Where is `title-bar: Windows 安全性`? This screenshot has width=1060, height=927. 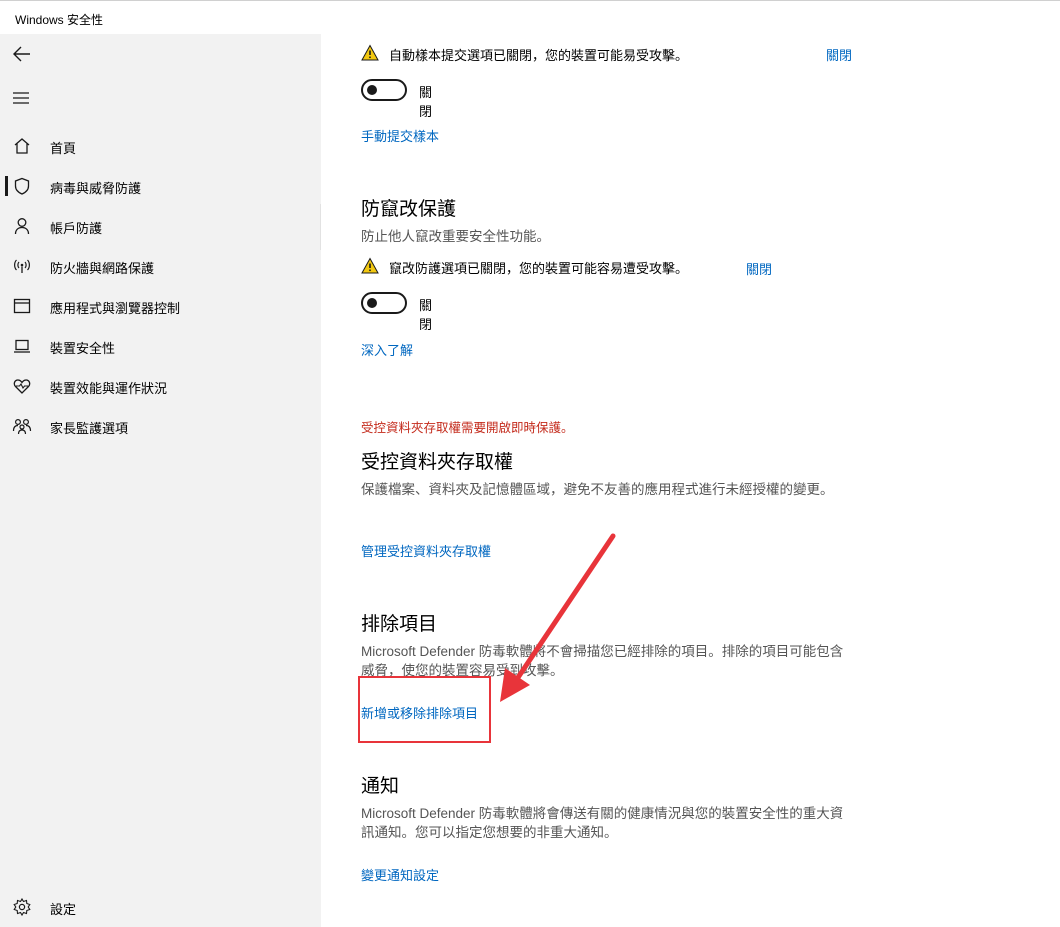 title-bar: Windows 安全性 is located at coordinates (530, 17).